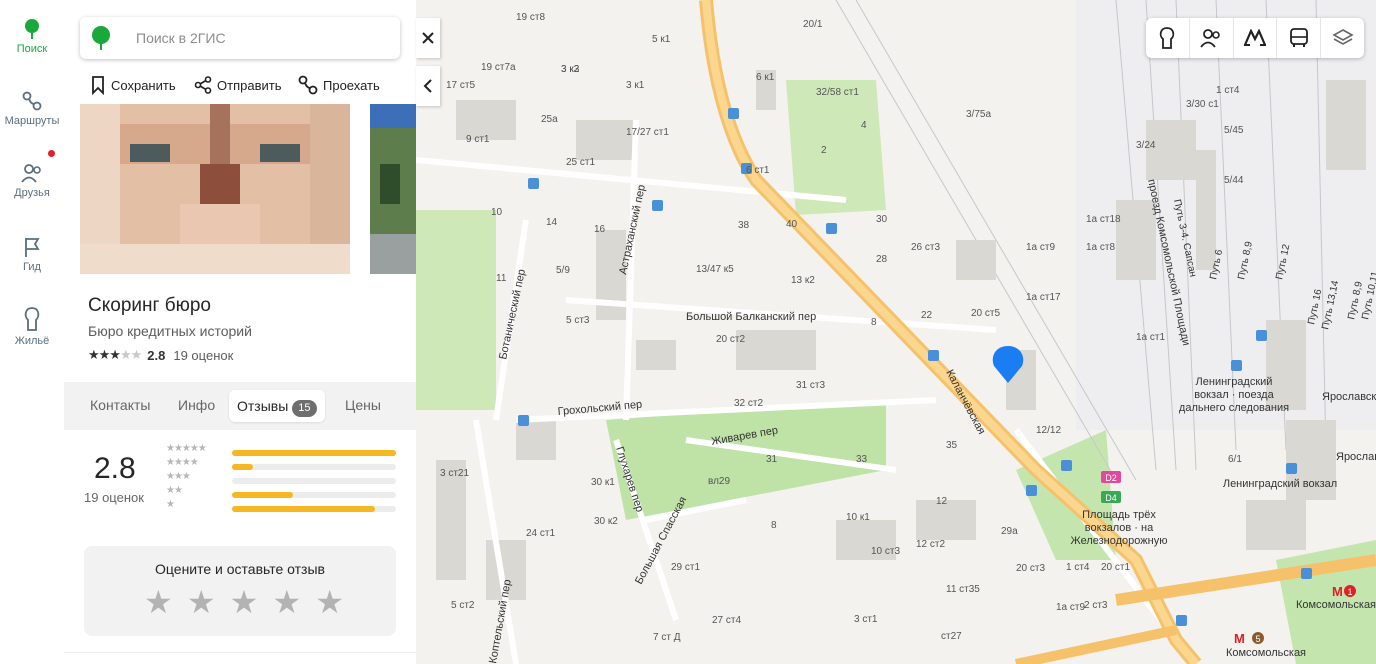  What do you see at coordinates (281, 479) in the screenshot?
I see `rating-distribution-row: ★★★` at bounding box center [281, 479].